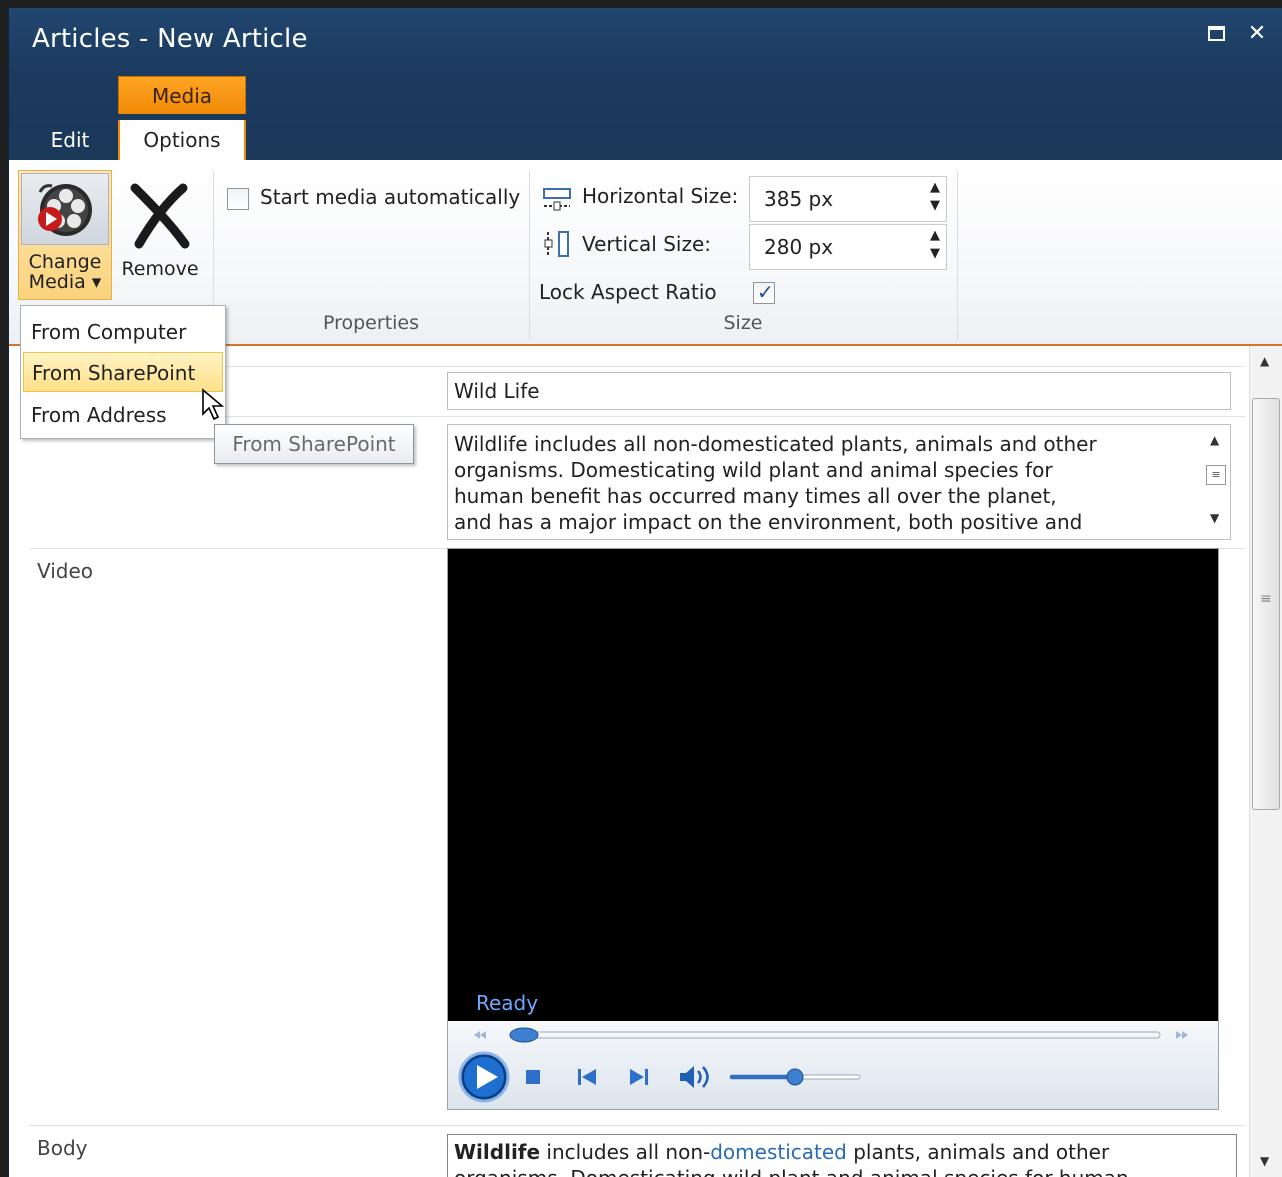  What do you see at coordinates (65, 209) in the screenshot?
I see `film-reel-icon` at bounding box center [65, 209].